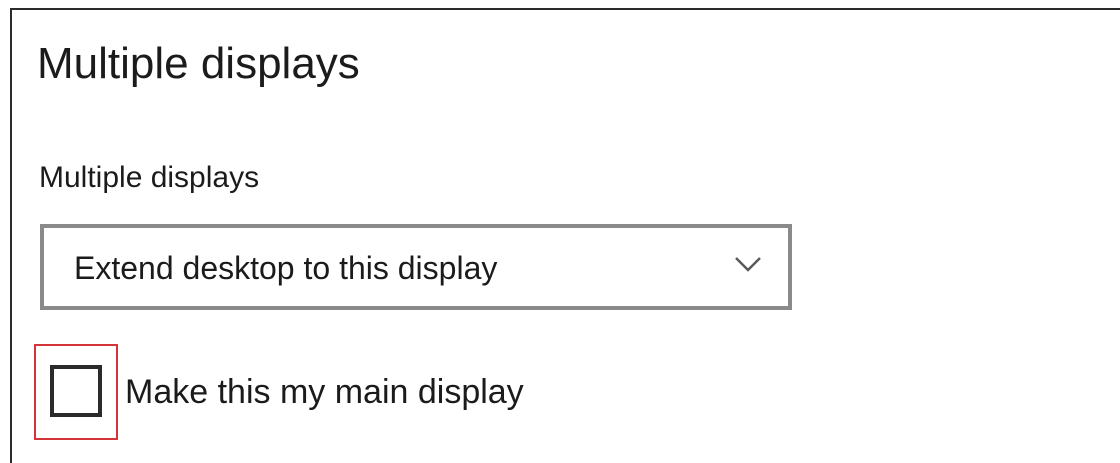 The image size is (1120, 463). I want to click on dropdown-selected-value: Extend desktop to this display, so click(286, 268).